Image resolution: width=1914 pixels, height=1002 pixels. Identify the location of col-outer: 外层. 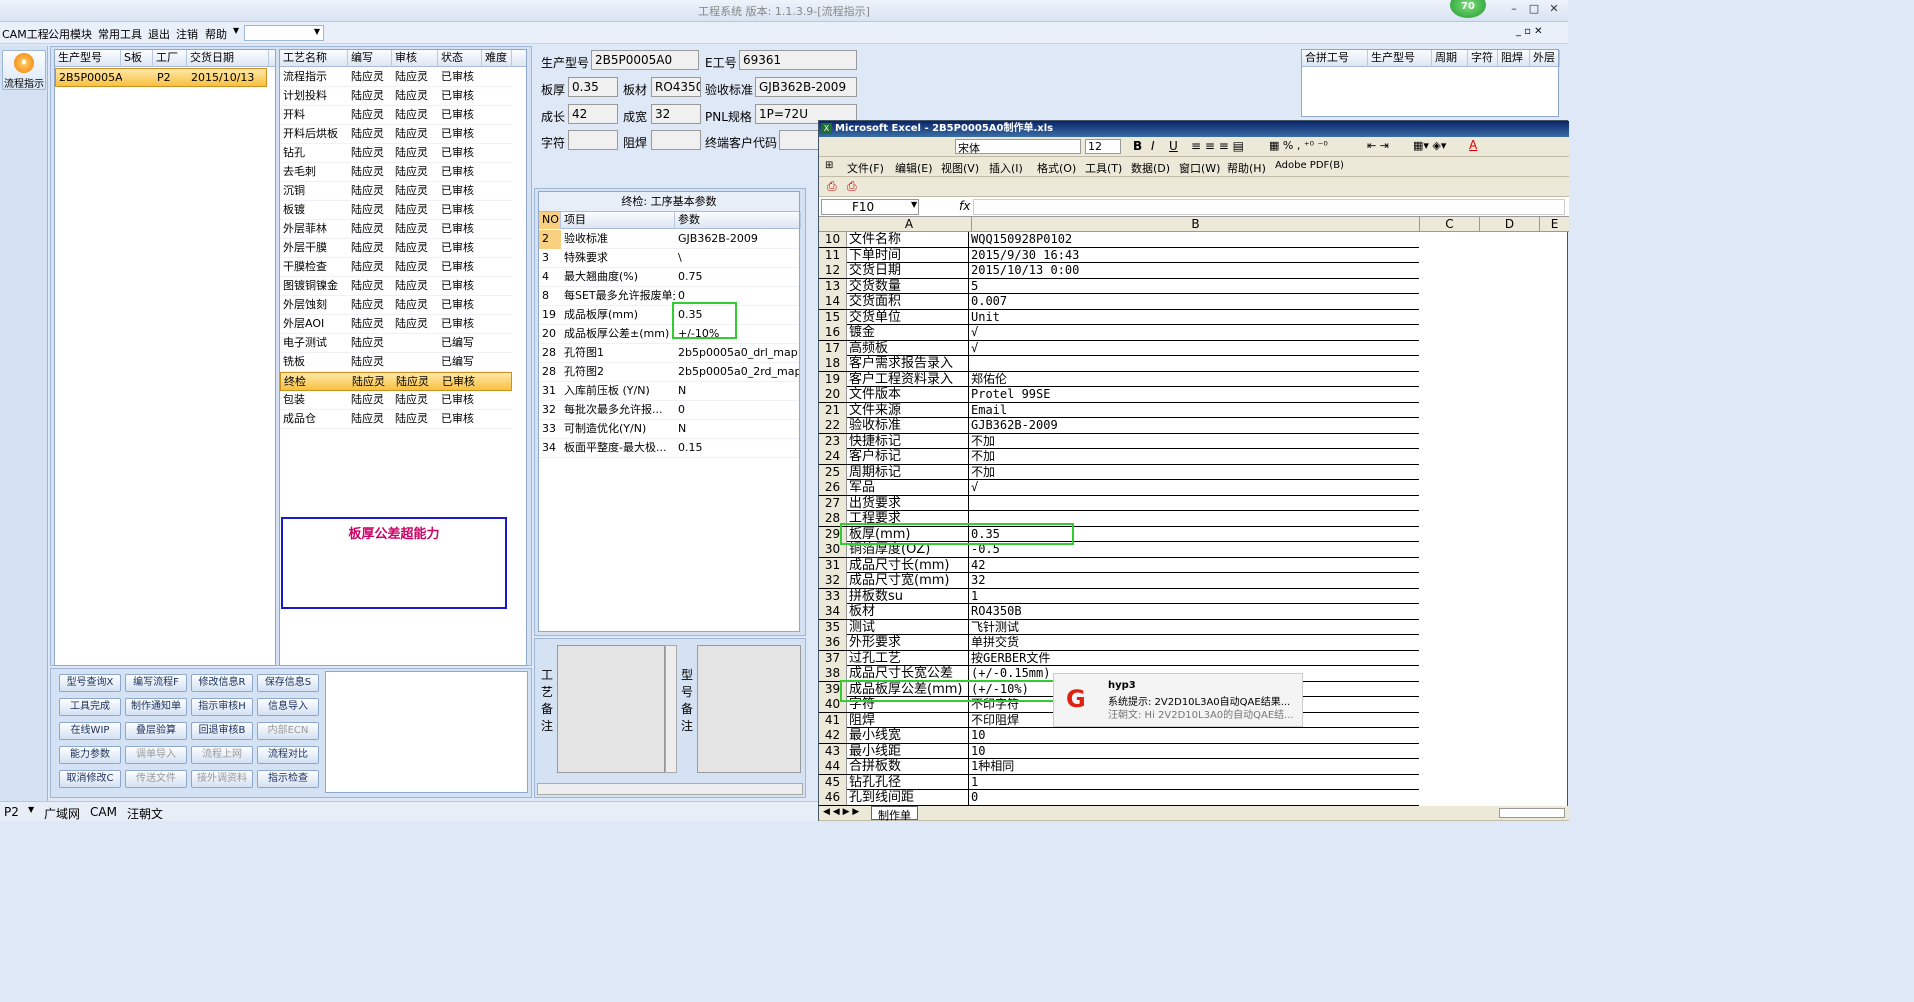
(1545, 58).